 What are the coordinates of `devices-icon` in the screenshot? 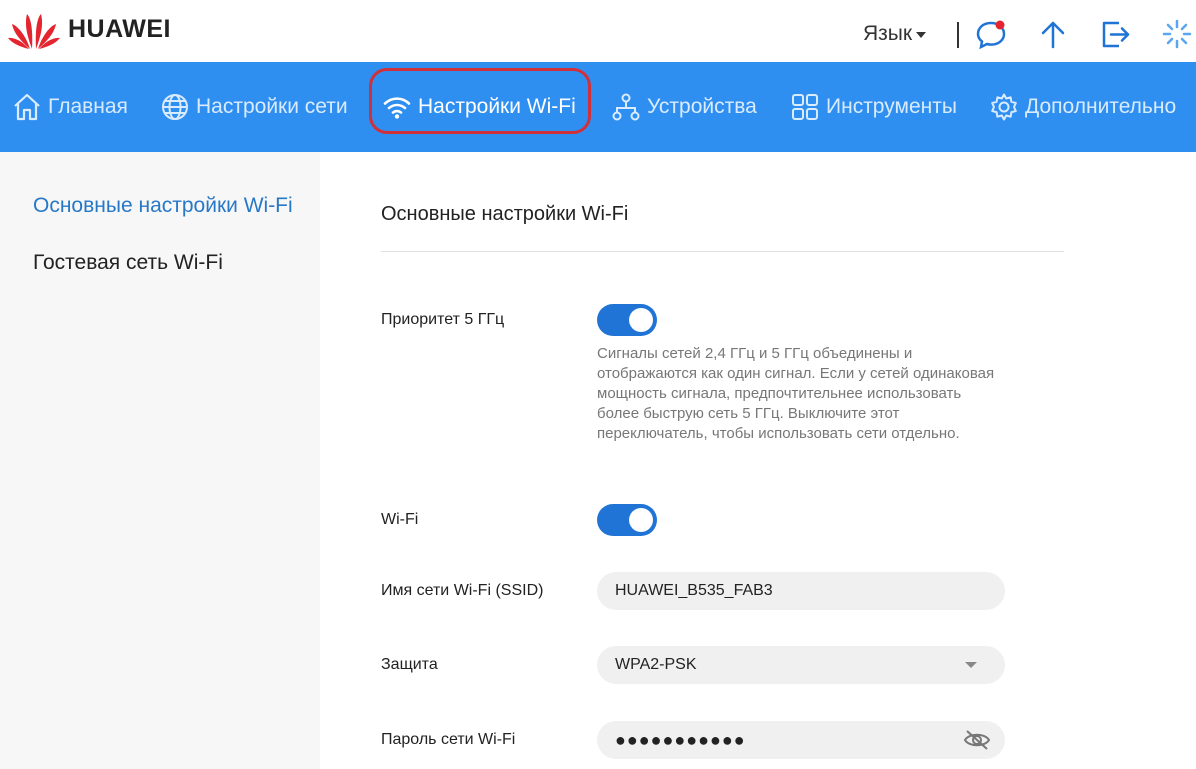 It's located at (626, 107).